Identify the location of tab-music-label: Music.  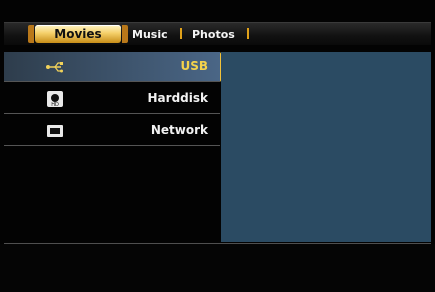
(150, 34).